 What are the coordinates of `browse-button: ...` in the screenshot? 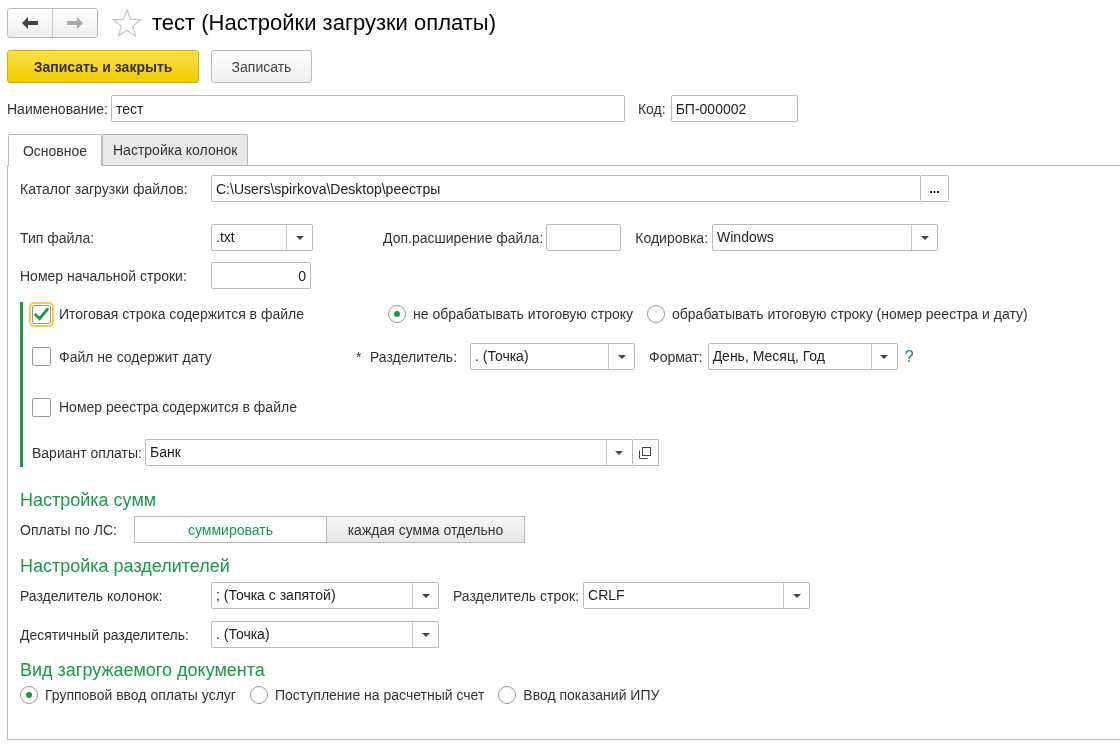 It's located at (935, 188).